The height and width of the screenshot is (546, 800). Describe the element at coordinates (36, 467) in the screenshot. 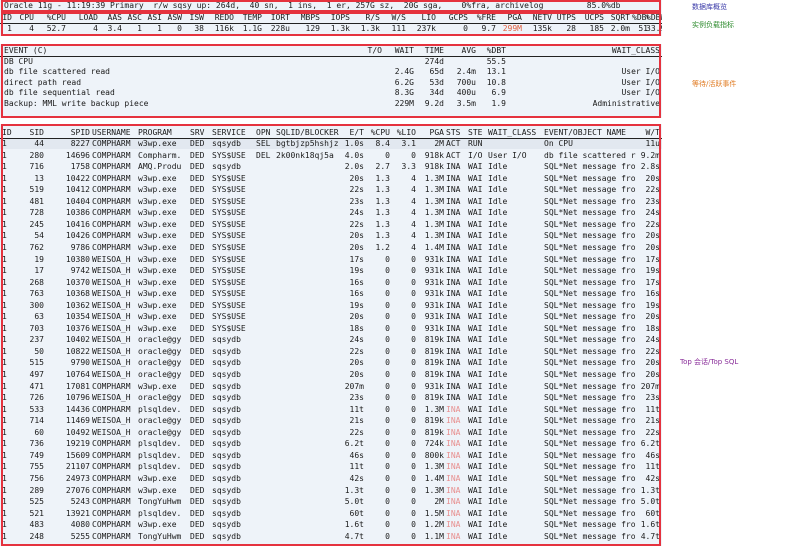

I see `session-cell: 755` at that location.